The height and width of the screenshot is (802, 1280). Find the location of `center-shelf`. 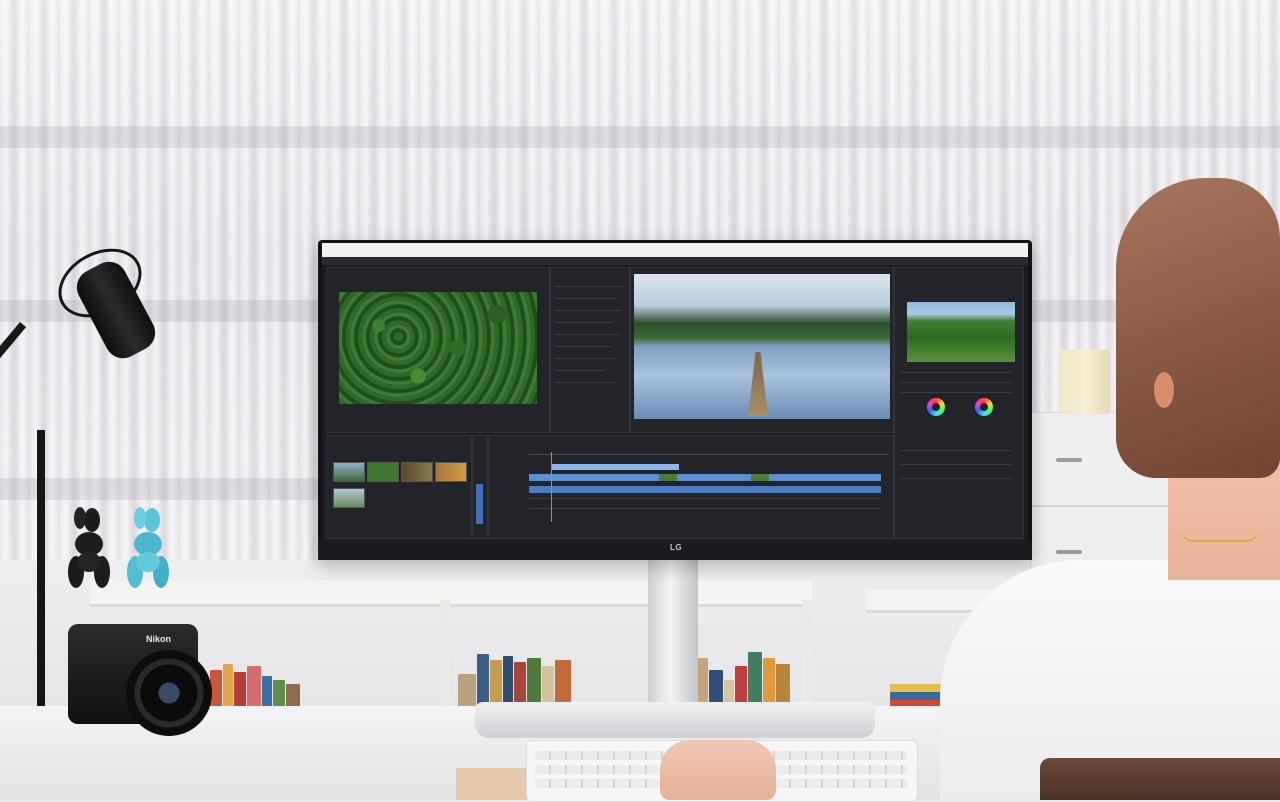

center-shelf is located at coordinates (634, 593).